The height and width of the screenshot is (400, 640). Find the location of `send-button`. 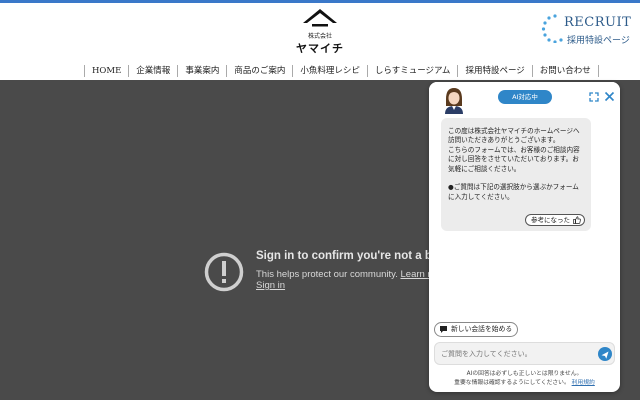

send-button is located at coordinates (605, 354).